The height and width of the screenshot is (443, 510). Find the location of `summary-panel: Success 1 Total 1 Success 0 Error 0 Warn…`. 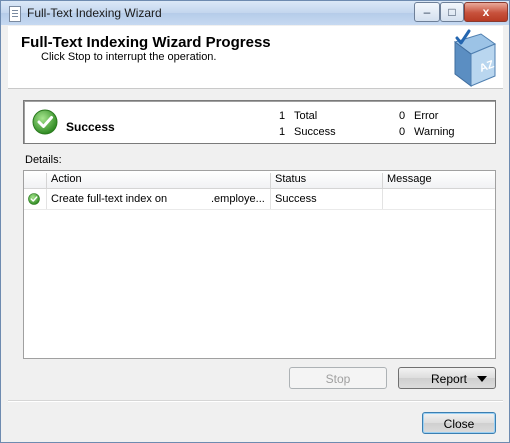

summary-panel: Success 1 Total 1 Success 0 Error 0 Warn… is located at coordinates (259, 122).